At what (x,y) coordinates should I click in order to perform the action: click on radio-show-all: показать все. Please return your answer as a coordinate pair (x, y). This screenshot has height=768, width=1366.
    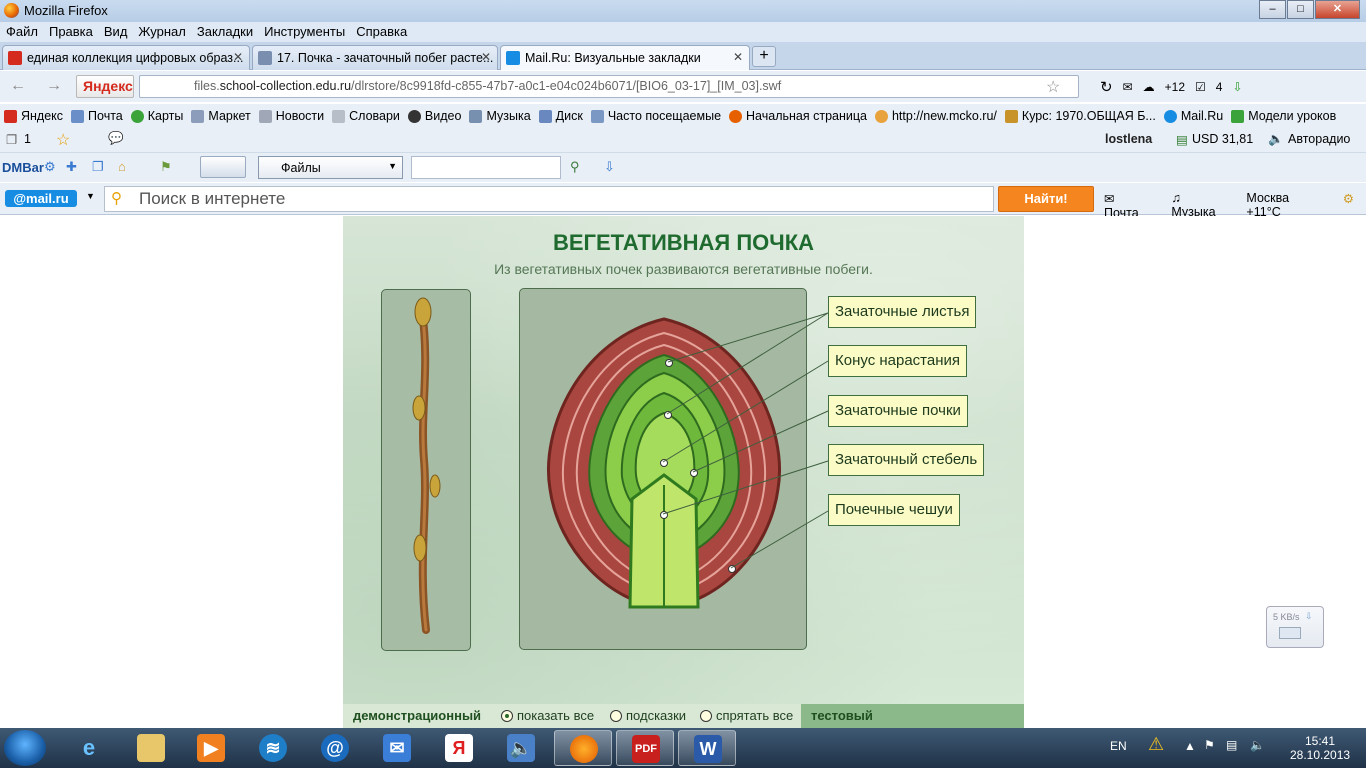
    Looking at the image, I should click on (547, 715).